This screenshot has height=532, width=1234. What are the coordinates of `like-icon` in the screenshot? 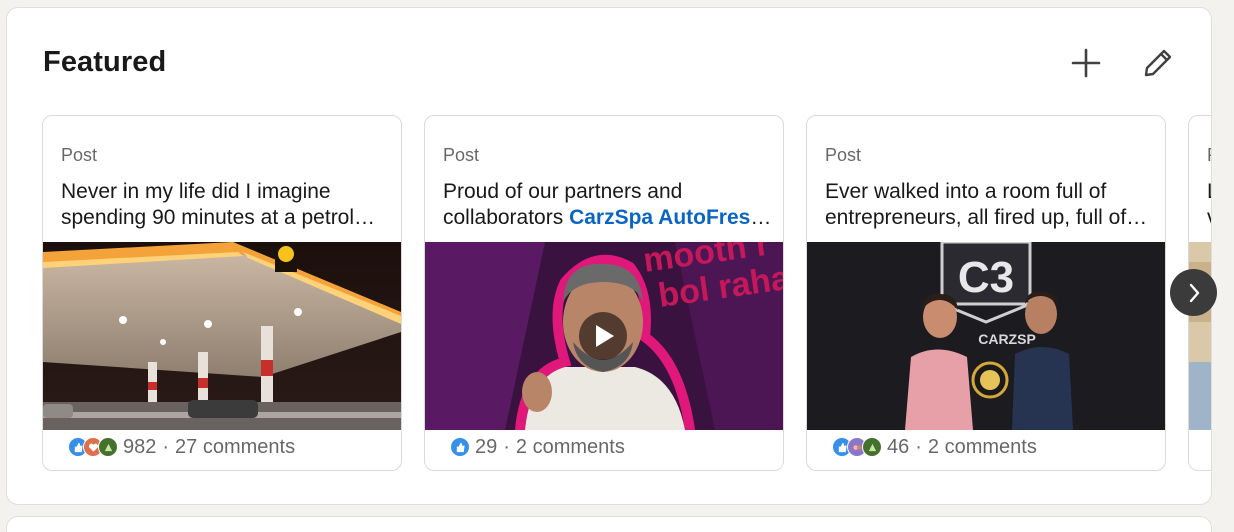 It's located at (460, 447).